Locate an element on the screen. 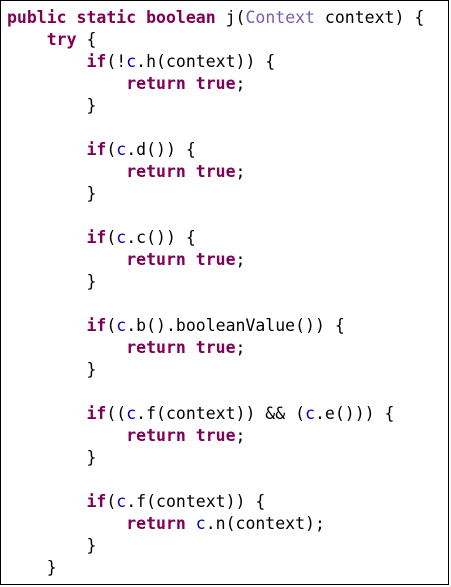 This screenshot has height=587, width=451. code-text: .h(context)) { is located at coordinates (206, 61).